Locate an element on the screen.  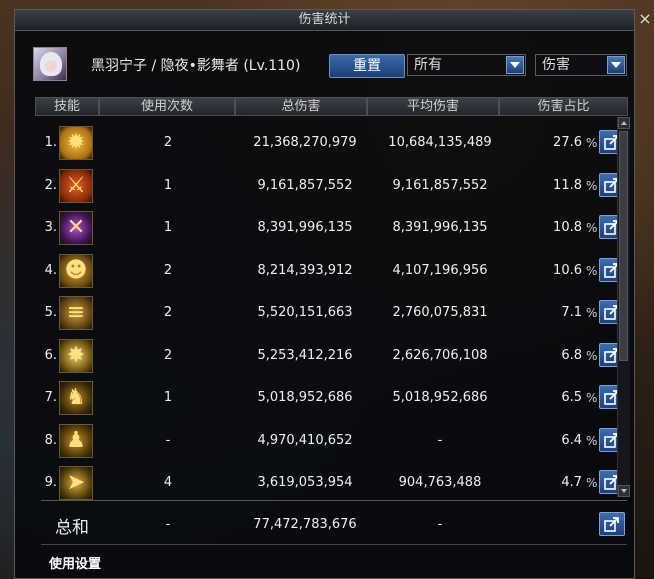
close-icon: × is located at coordinates (645, 19).